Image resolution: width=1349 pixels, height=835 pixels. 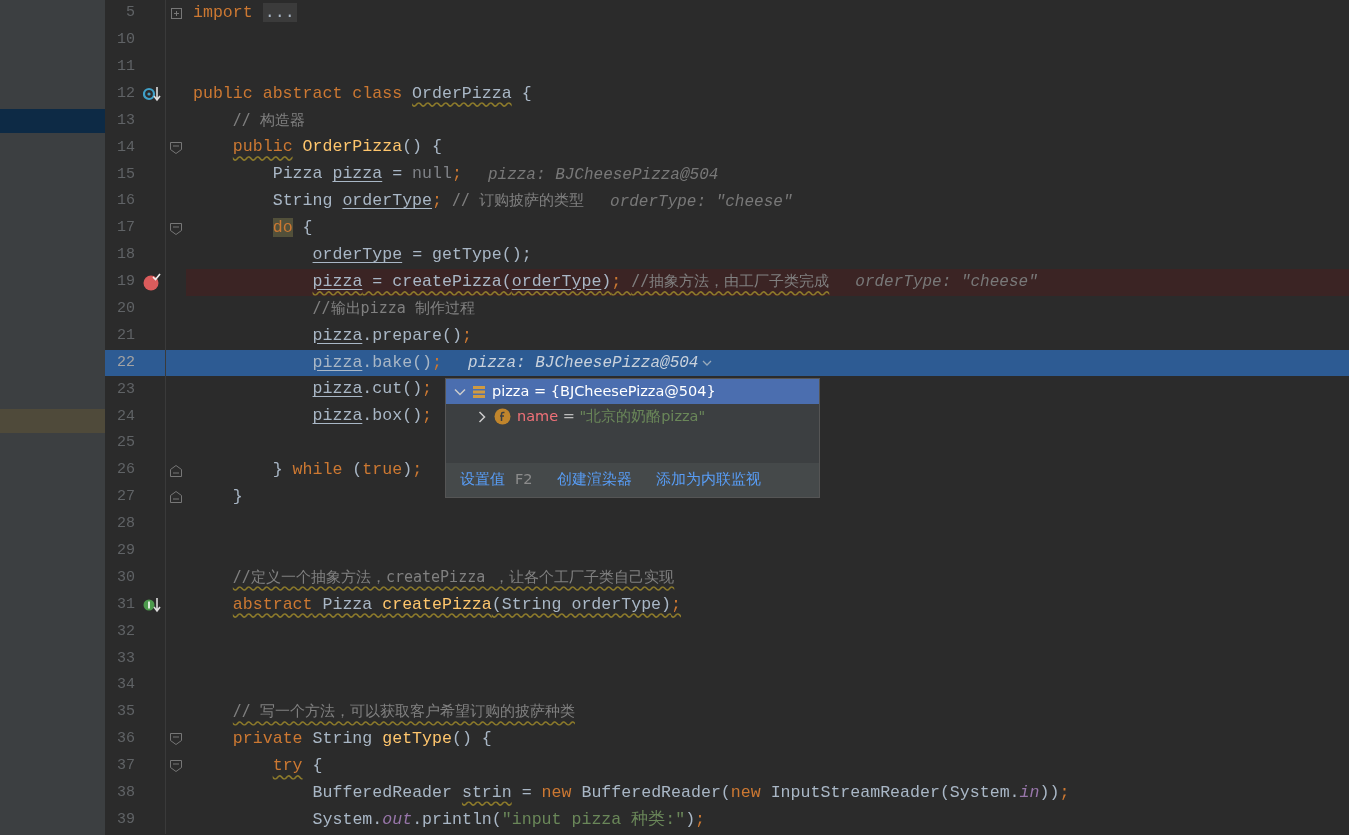 What do you see at coordinates (392, 389) in the screenshot?
I see `code-token: .cut()` at bounding box center [392, 389].